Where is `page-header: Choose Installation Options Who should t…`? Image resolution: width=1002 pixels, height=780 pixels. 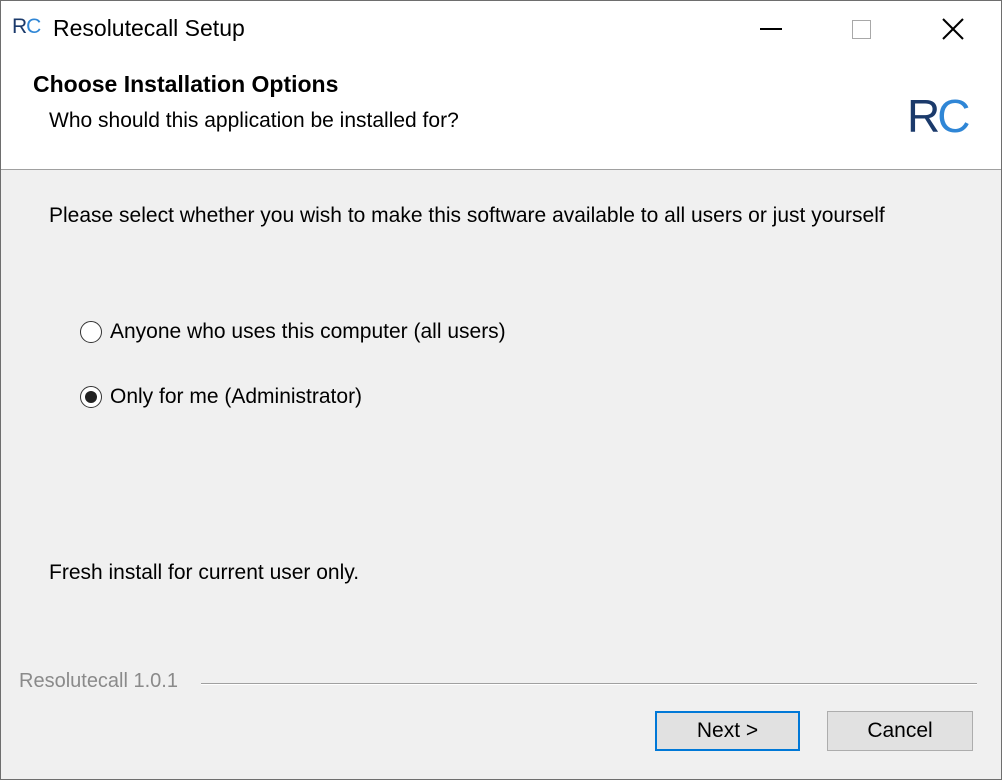
page-header: Choose Installation Options Who should t… is located at coordinates (501, 113).